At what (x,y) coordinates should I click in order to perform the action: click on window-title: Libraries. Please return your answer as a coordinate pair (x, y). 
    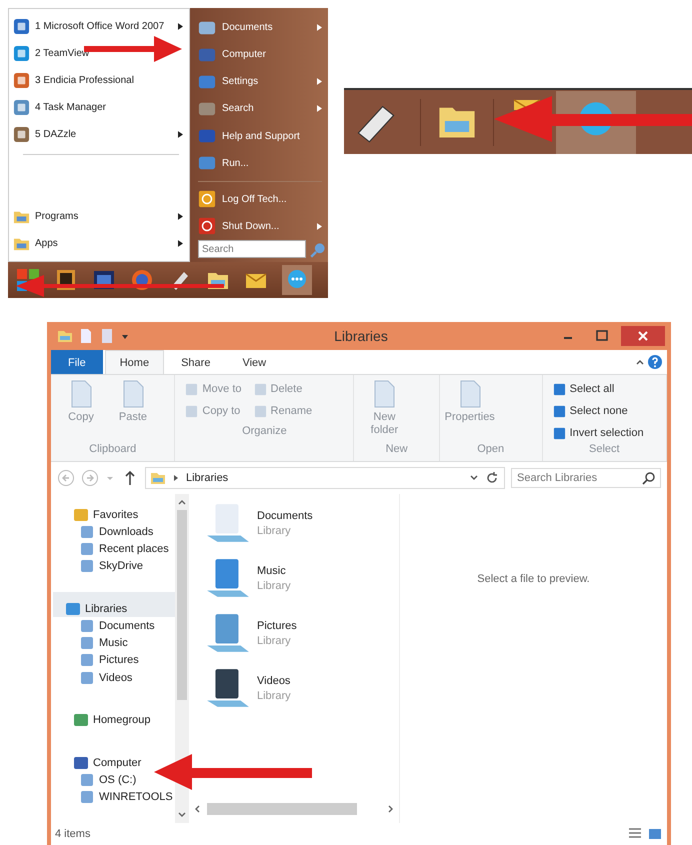
    Looking at the image, I should click on (361, 336).